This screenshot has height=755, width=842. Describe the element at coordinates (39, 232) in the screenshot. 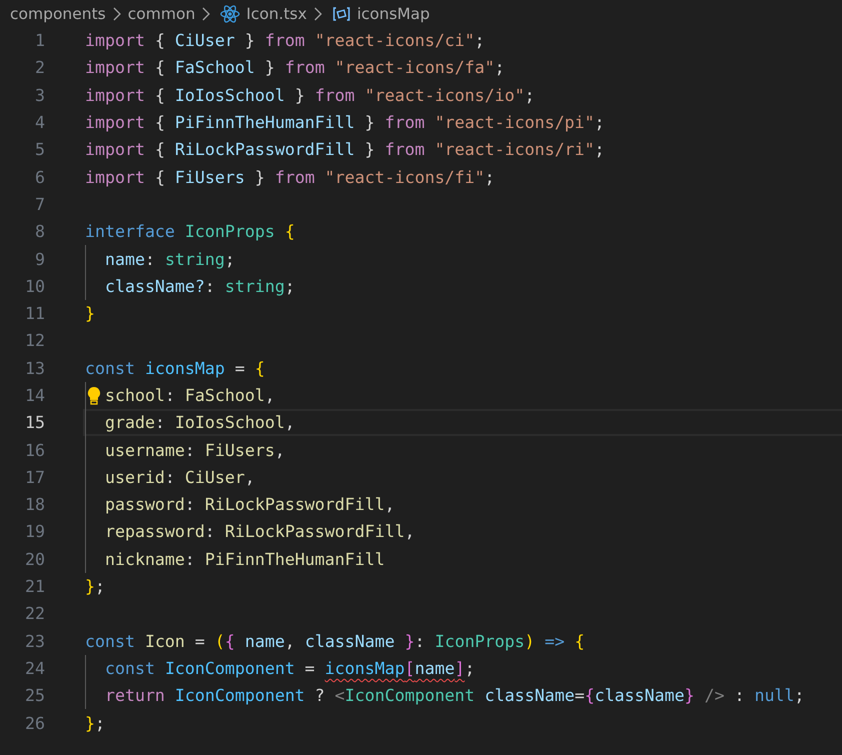

I see `line-number: 8` at that location.